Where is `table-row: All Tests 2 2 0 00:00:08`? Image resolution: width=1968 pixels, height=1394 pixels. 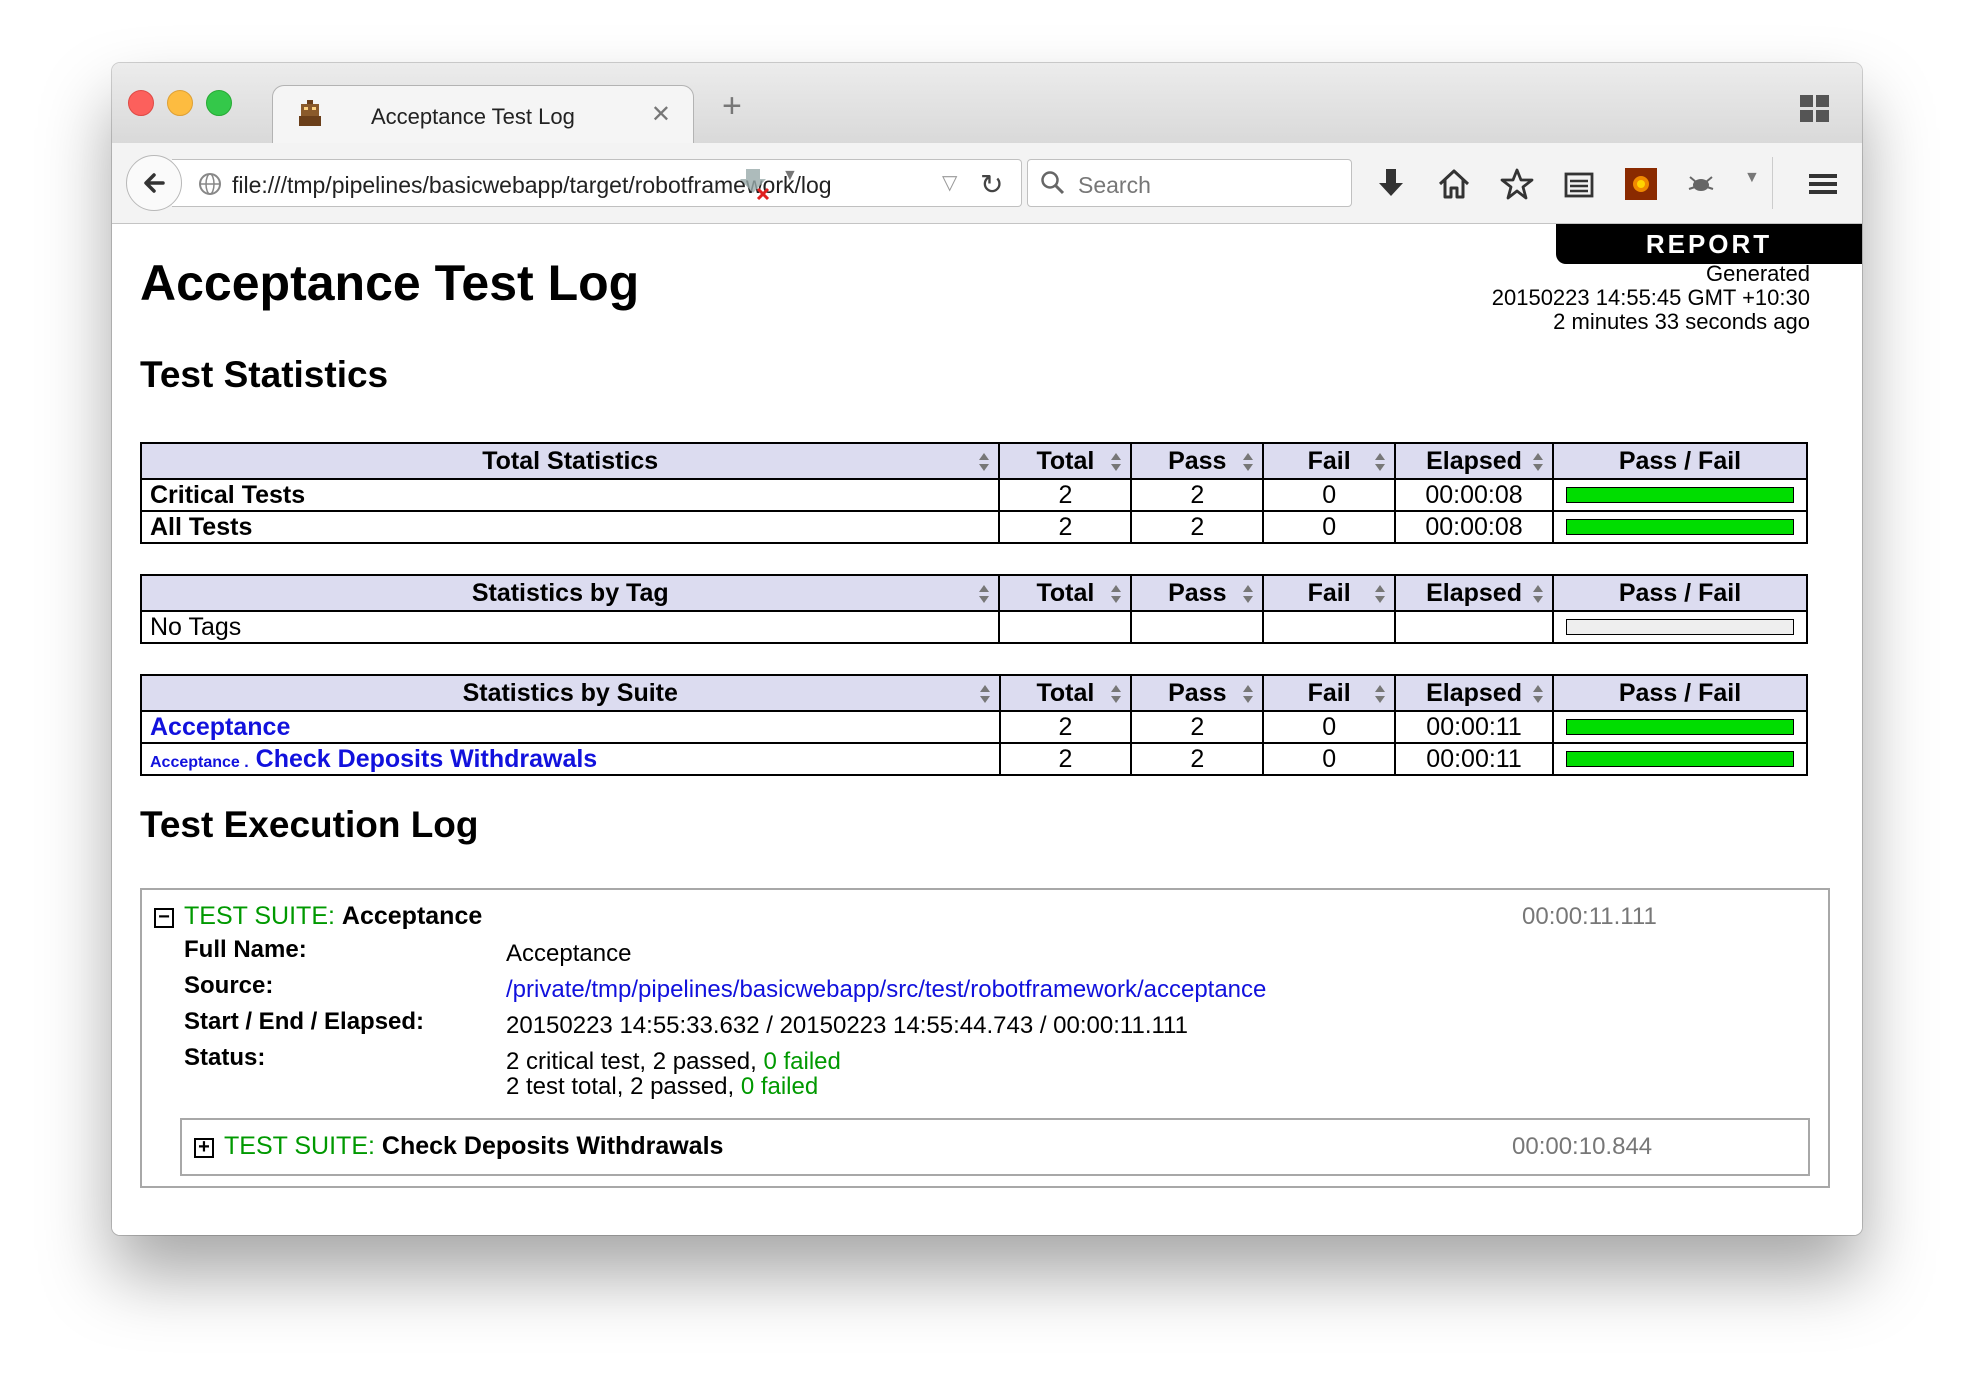 table-row: All Tests 2 2 0 00:00:08 is located at coordinates (974, 527).